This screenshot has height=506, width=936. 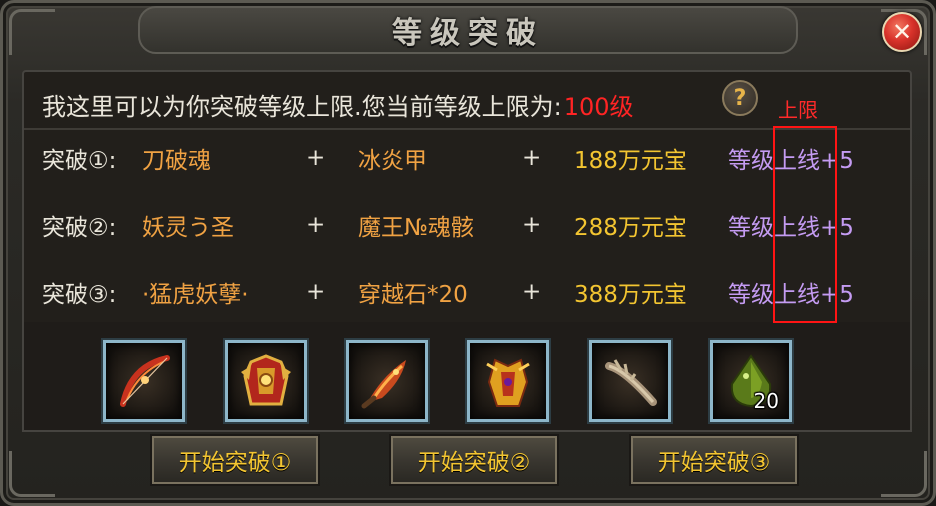 I want to click on required-item-1: 刀破魂, so click(x=176, y=161).